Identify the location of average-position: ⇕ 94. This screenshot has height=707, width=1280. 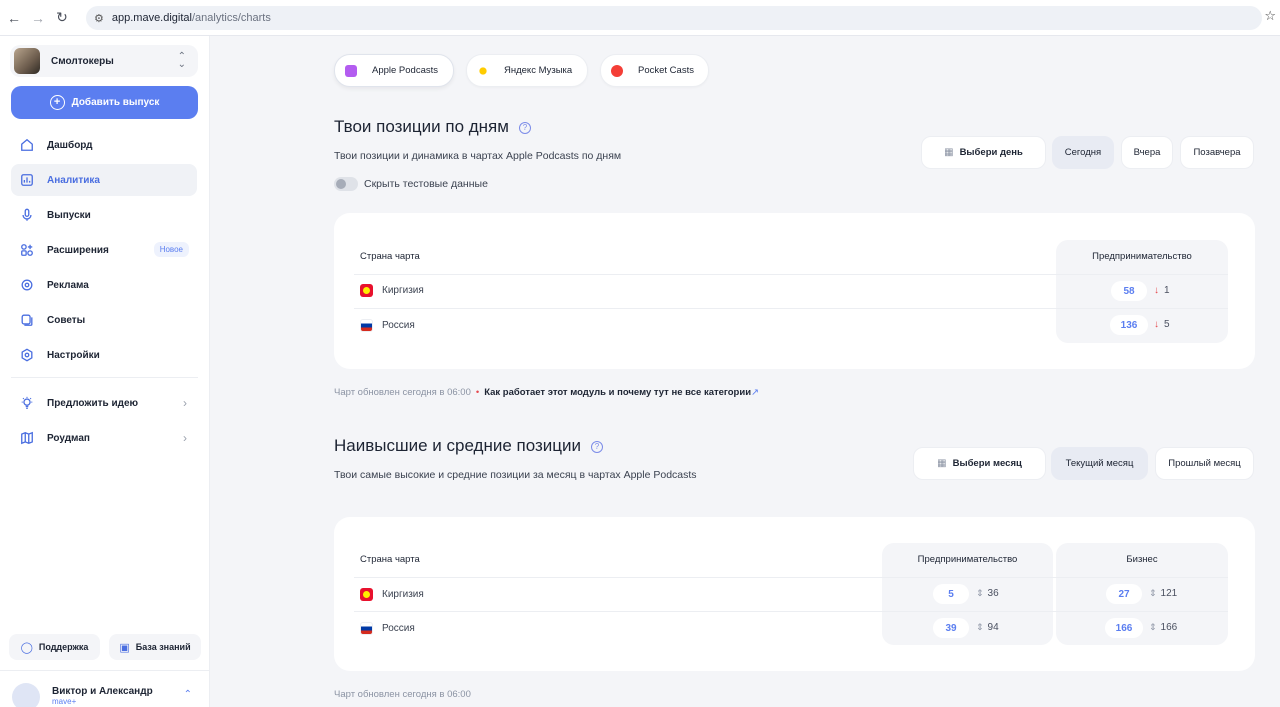
(987, 627).